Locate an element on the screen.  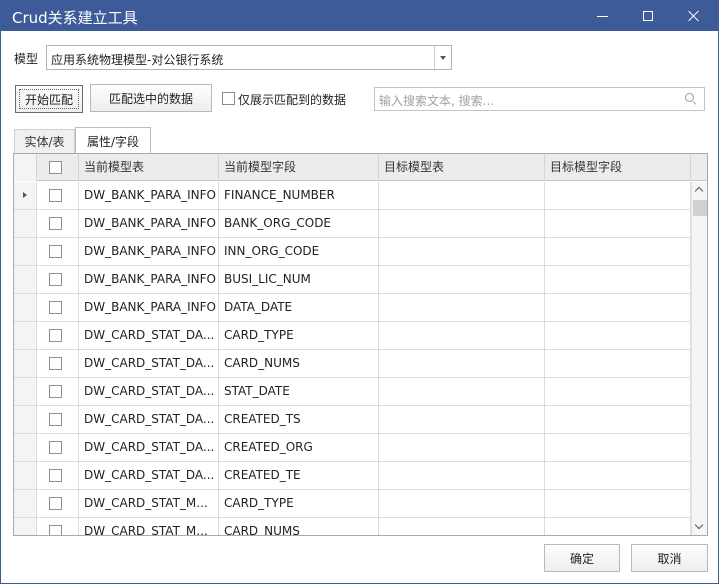
start-match-button: 开始匹配 is located at coordinates (49, 99).